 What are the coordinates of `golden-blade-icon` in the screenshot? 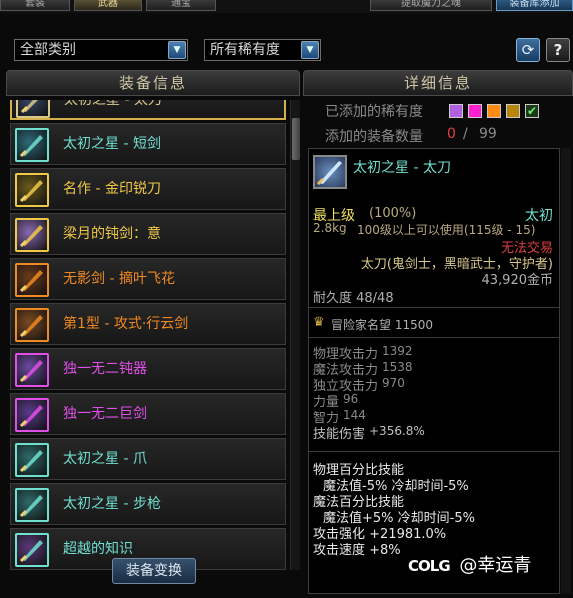 It's located at (32, 190).